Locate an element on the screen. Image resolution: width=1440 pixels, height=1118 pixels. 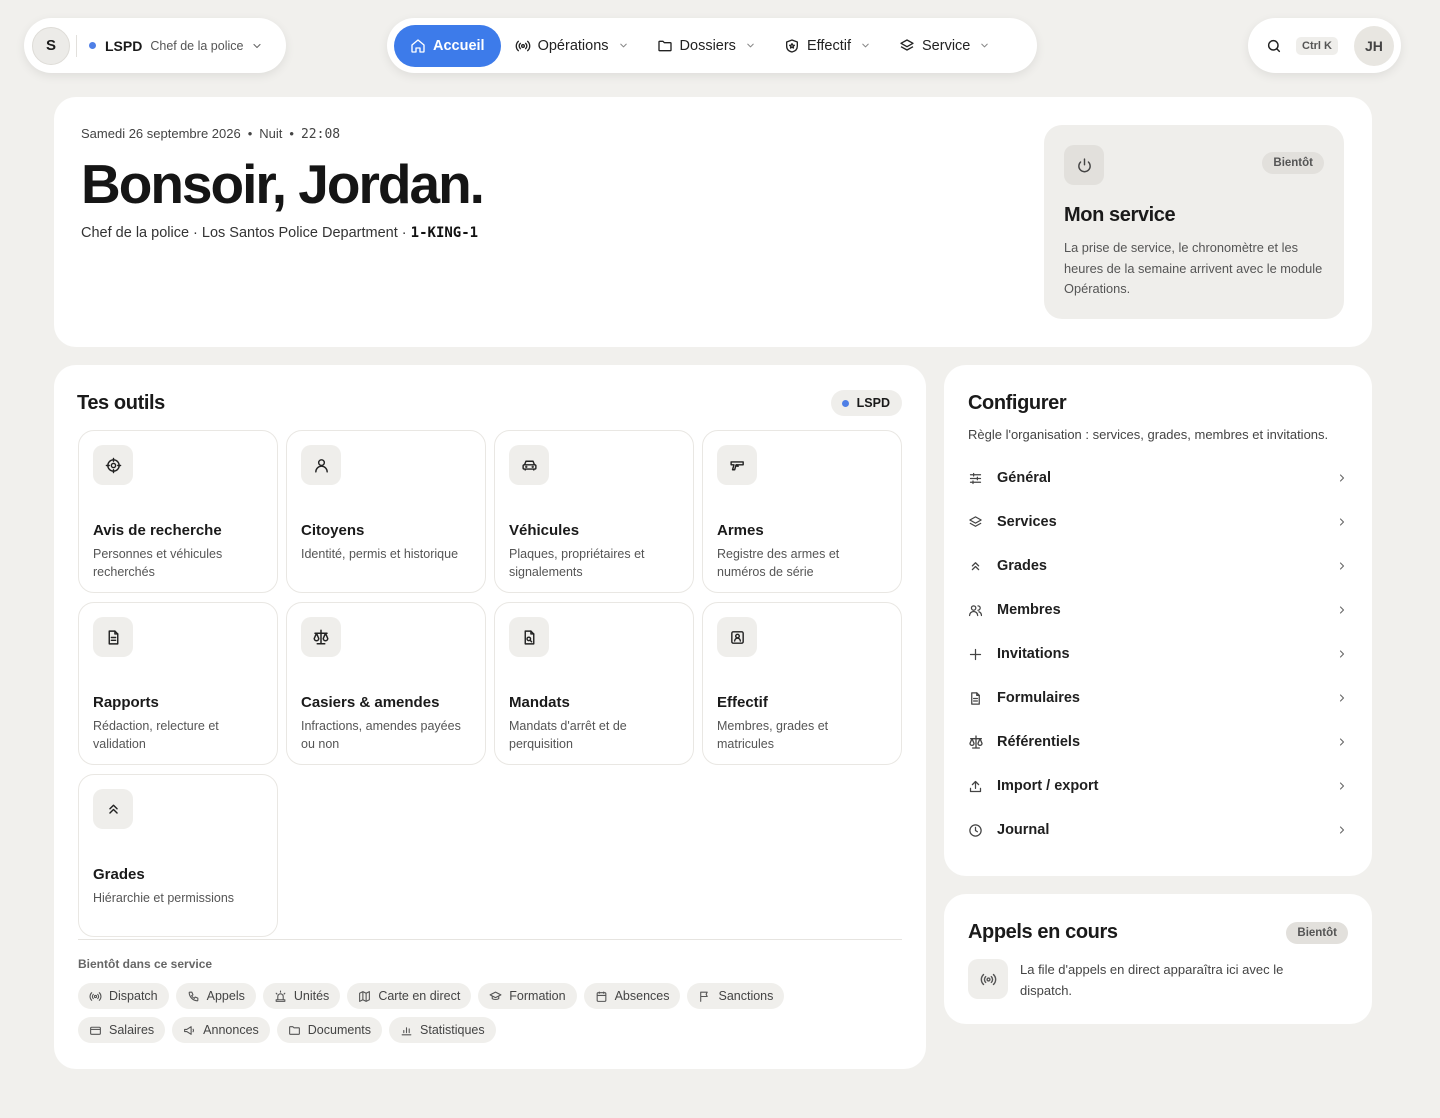
tool-effectif: Effectif Membres, grades et matricules is located at coordinates (802, 683).